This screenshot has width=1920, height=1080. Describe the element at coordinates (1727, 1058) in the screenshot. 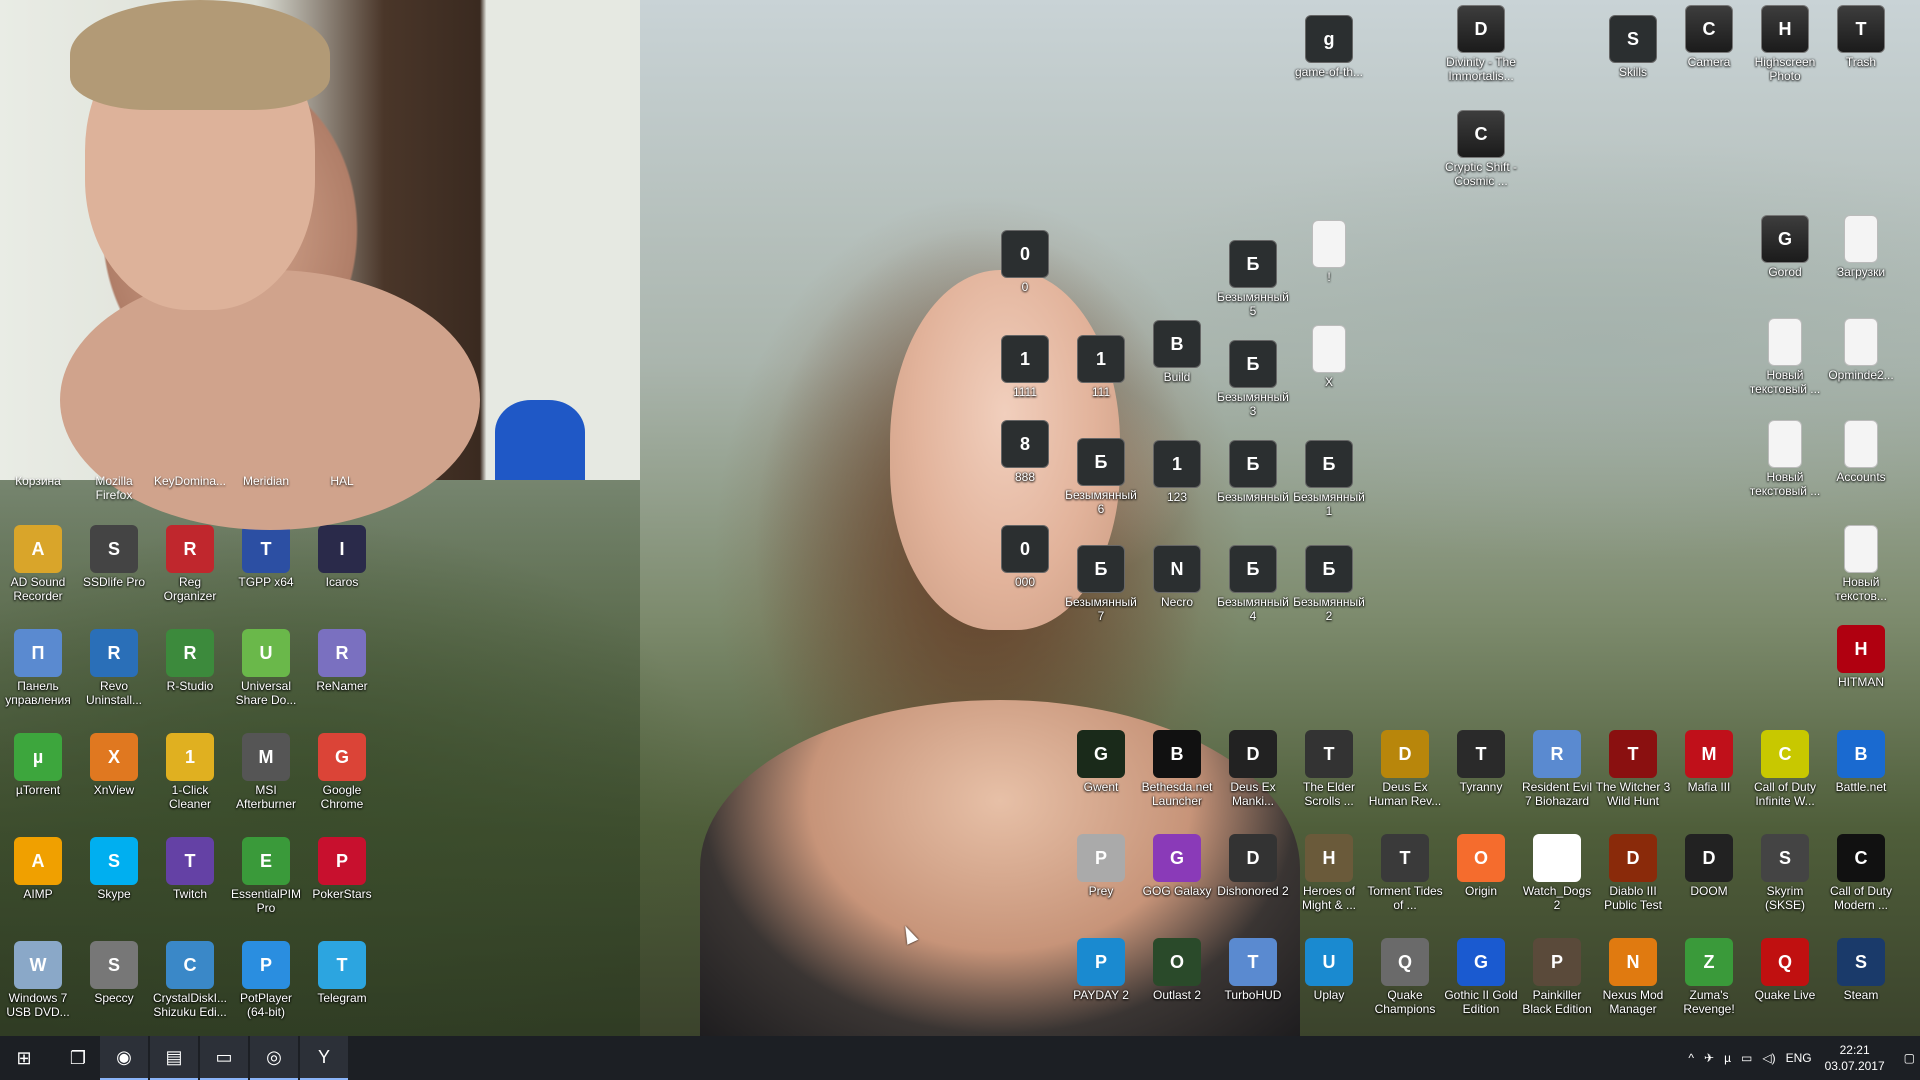

I see `utorrent-tray-icon: µ` at that location.